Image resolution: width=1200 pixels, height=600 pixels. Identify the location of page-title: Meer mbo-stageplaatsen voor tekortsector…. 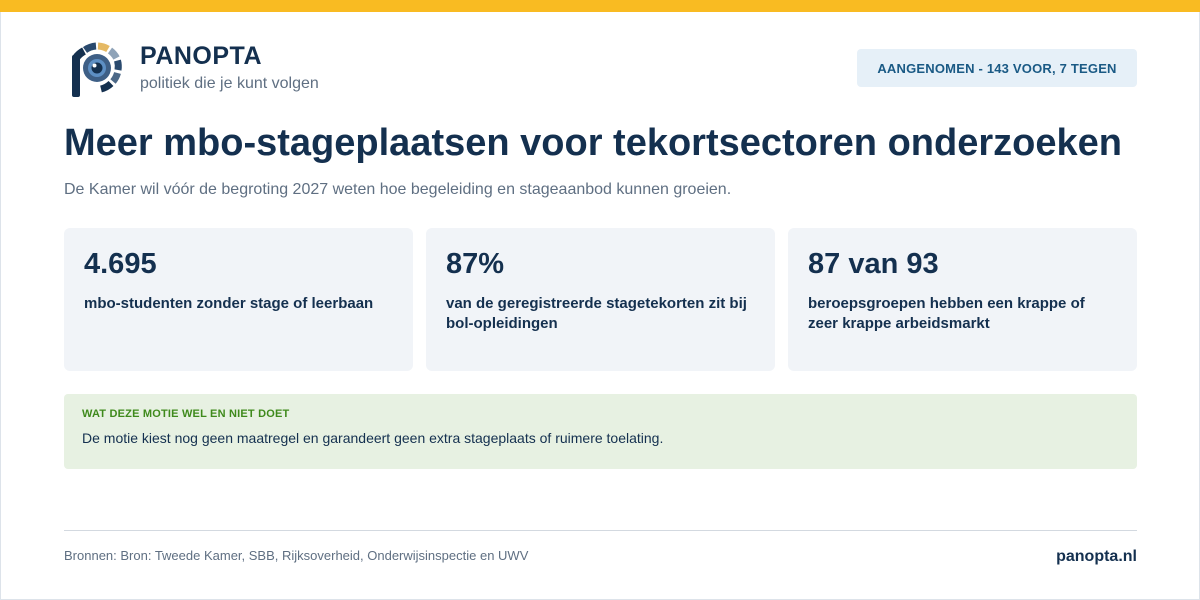
(593, 143).